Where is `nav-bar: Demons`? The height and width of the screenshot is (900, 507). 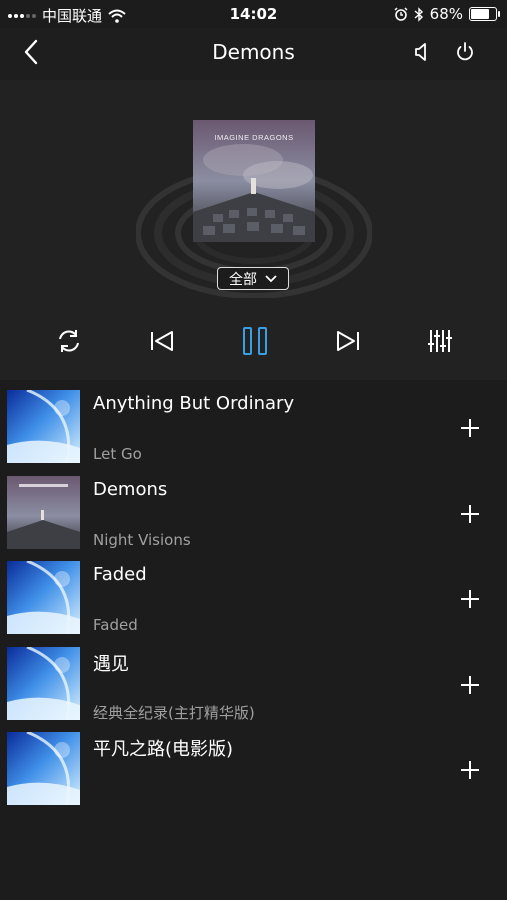
nav-bar: Demons is located at coordinates (253, 54).